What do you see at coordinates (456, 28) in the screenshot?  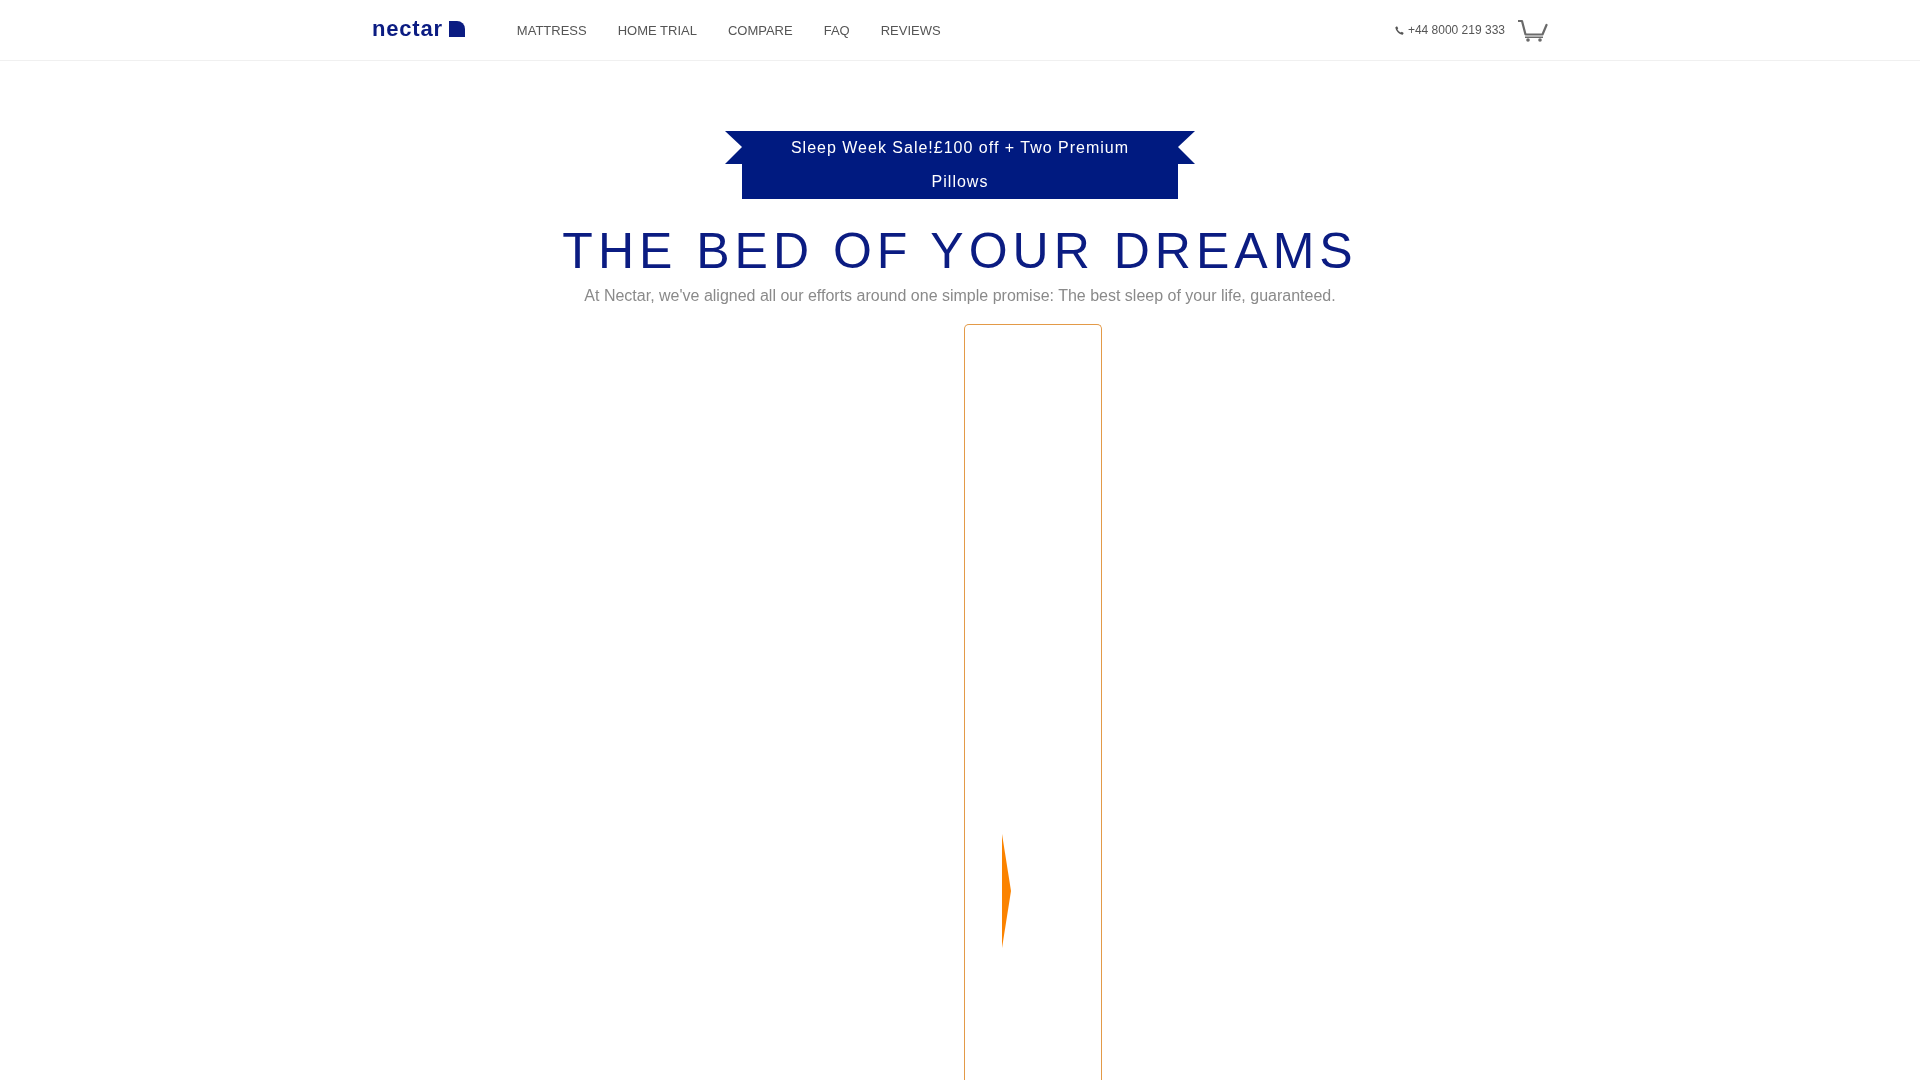 I see `logo-mark-icon` at bounding box center [456, 28].